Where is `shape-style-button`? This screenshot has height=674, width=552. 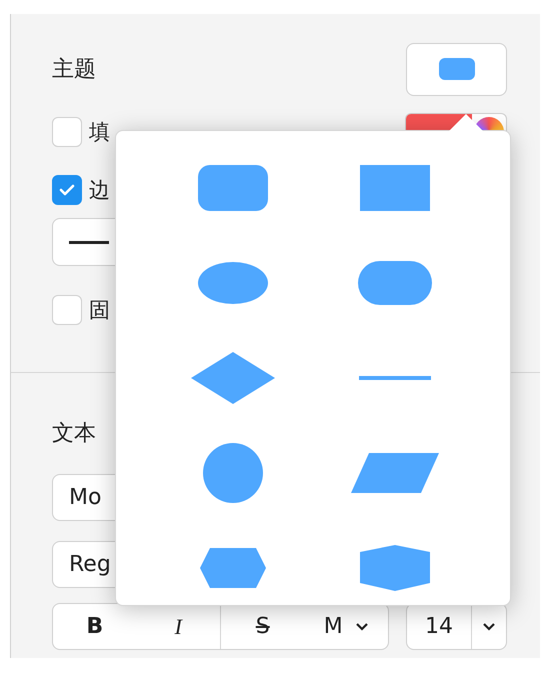 shape-style-button is located at coordinates (456, 69).